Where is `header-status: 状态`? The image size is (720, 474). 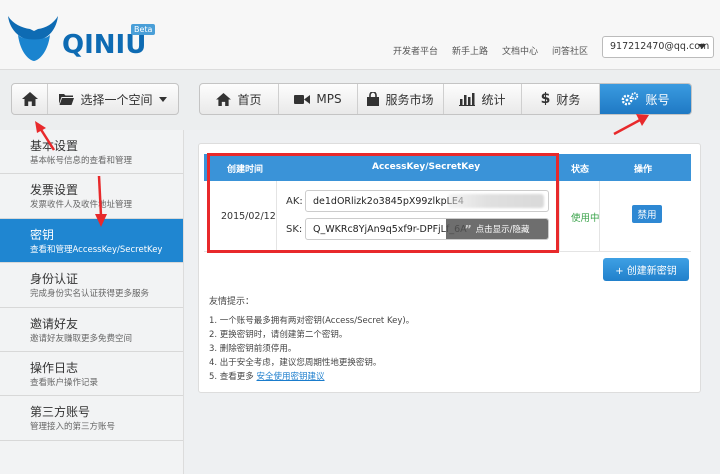
header-status: 状态 is located at coordinates (580, 170).